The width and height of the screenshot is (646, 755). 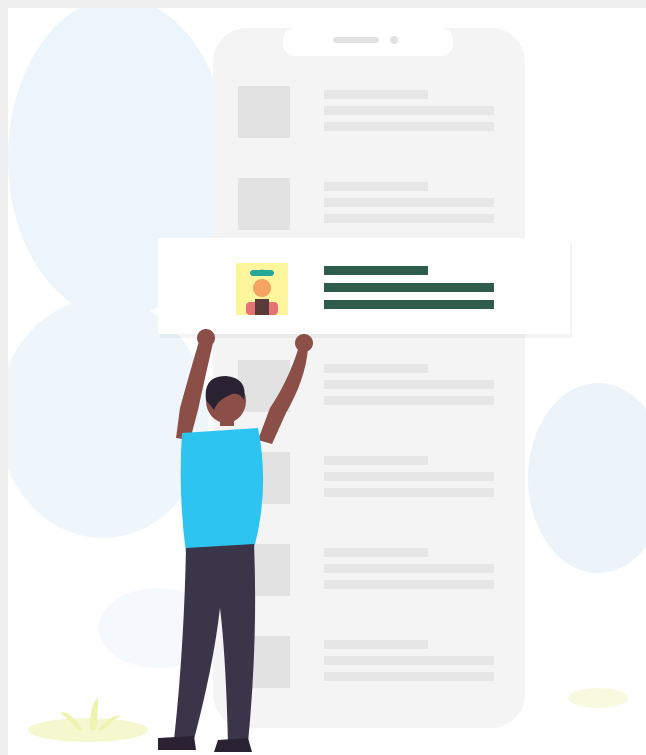 What do you see at coordinates (88, 720) in the screenshot?
I see `plant-left` at bounding box center [88, 720].